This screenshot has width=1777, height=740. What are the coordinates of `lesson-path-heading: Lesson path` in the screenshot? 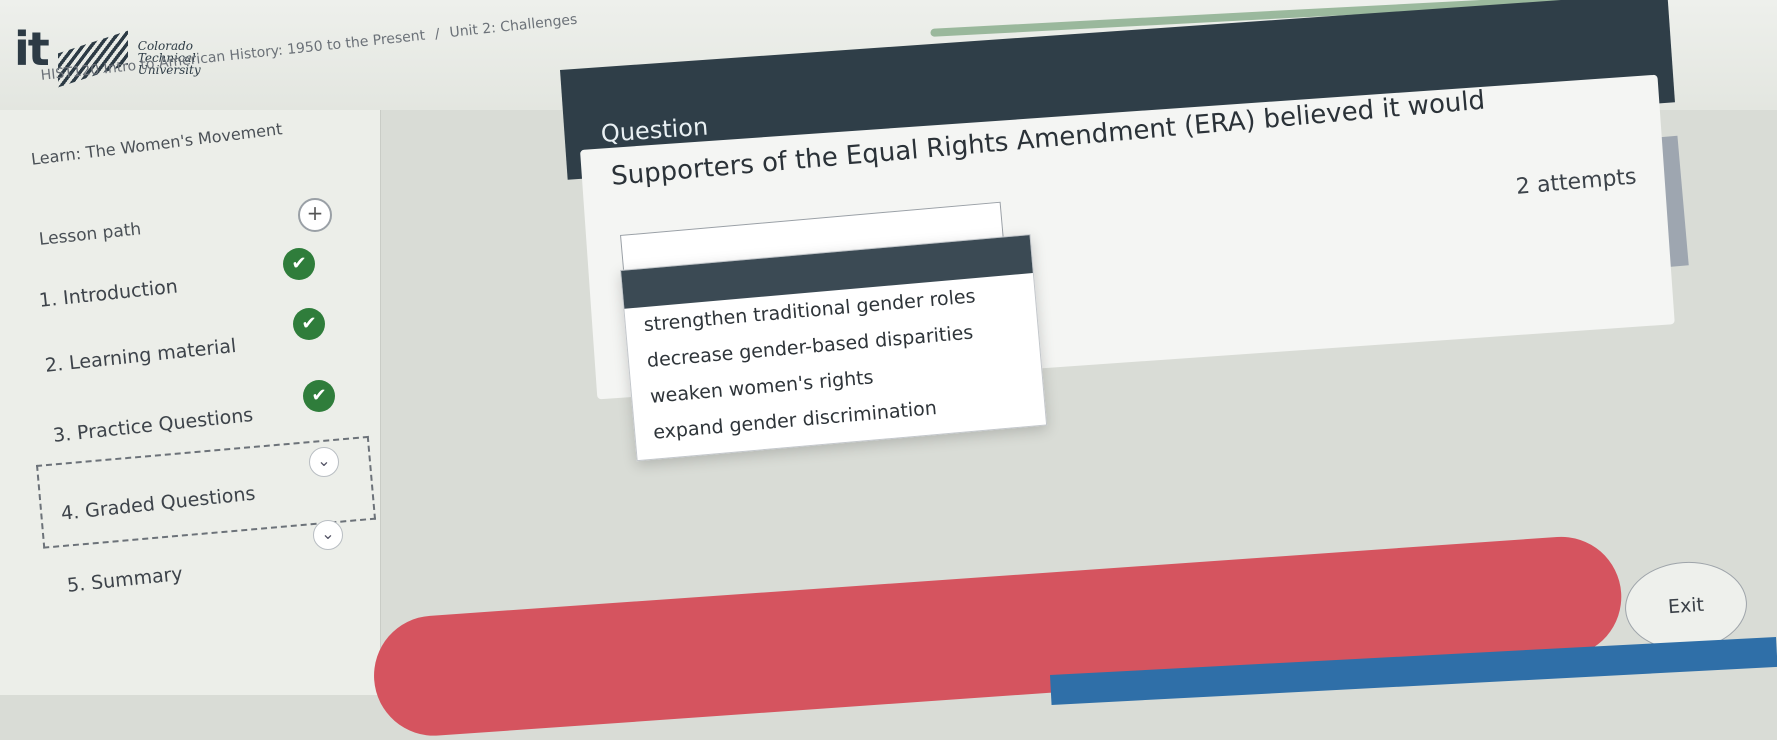 It's located at (90, 234).